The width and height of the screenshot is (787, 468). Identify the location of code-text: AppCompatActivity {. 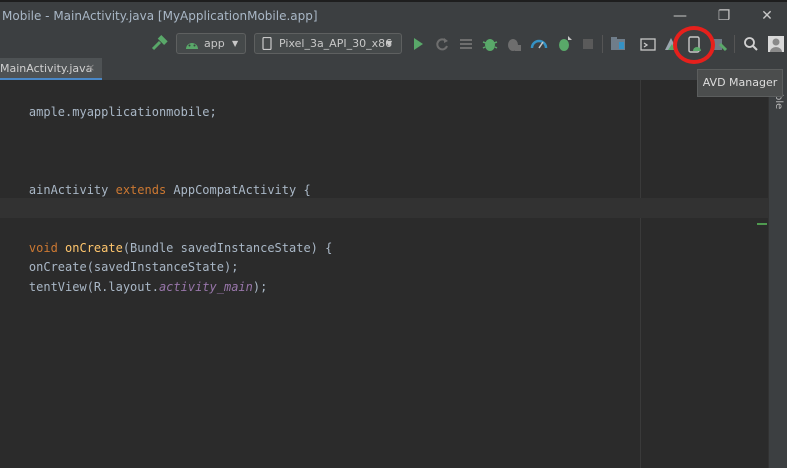
(238, 190).